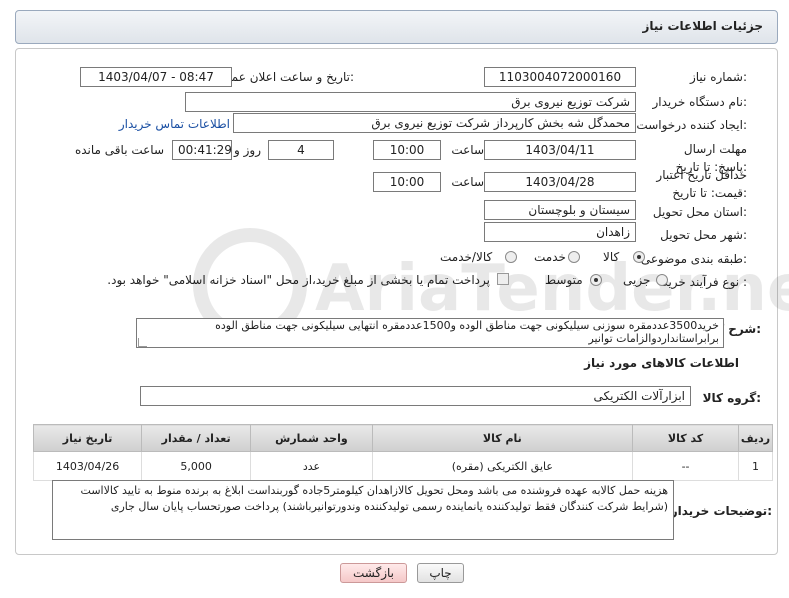 The image size is (789, 598). Describe the element at coordinates (755, 466) in the screenshot. I see `cell-row-number: 1` at that location.